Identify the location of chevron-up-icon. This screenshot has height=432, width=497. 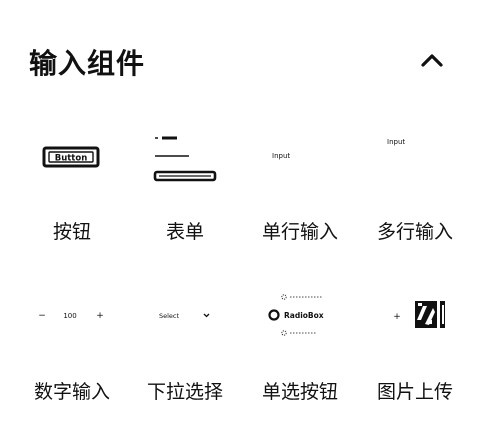
(432, 60).